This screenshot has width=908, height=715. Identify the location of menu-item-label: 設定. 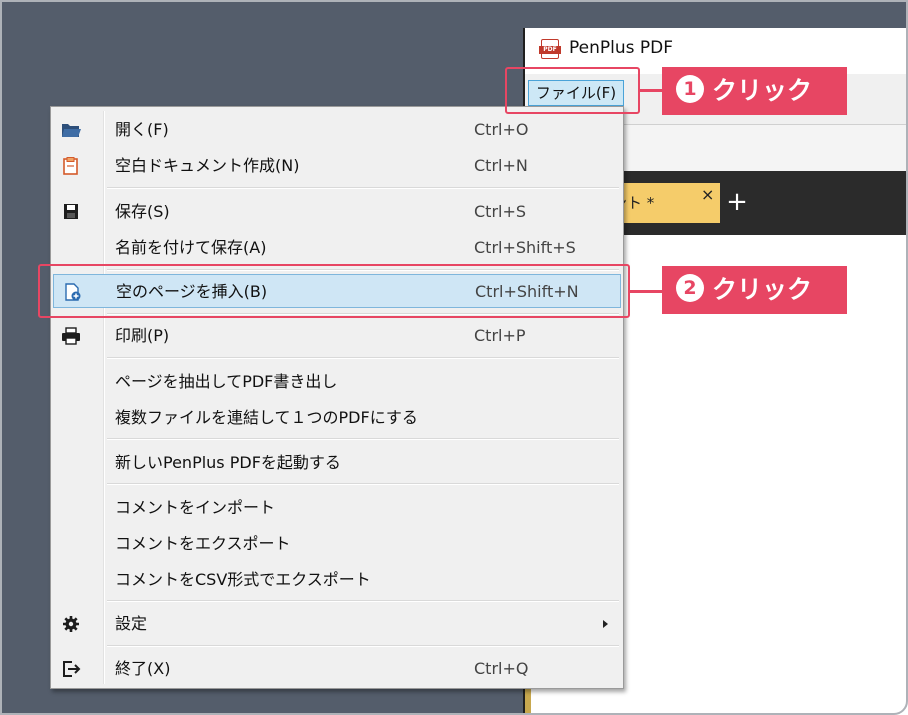
(131, 623).